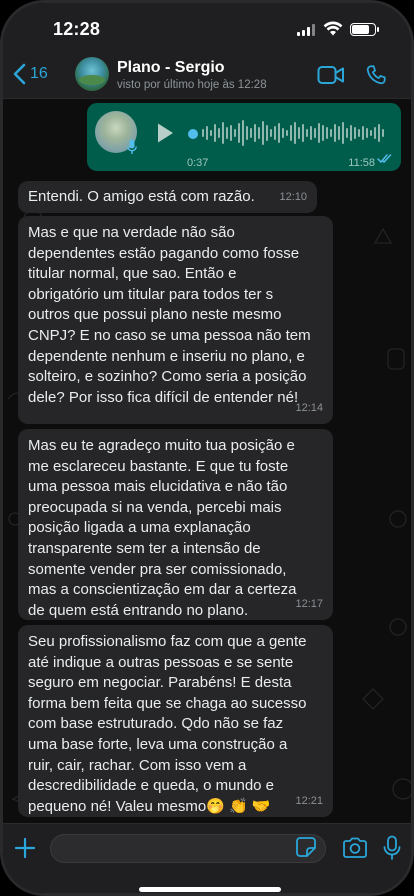  I want to click on contact-name: Plano - Sergio, so click(171, 68).